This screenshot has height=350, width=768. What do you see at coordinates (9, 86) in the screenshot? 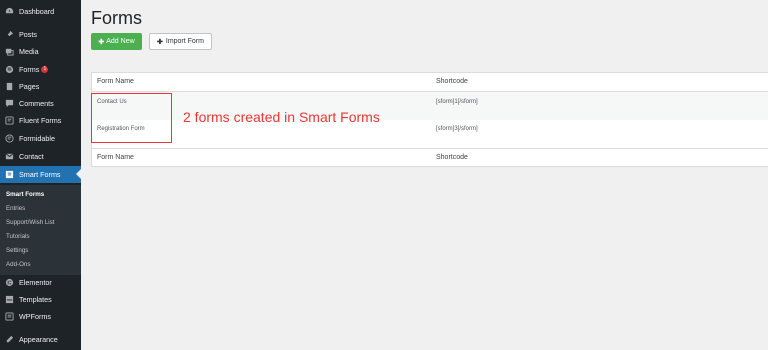
I see `pages-icon` at bounding box center [9, 86].